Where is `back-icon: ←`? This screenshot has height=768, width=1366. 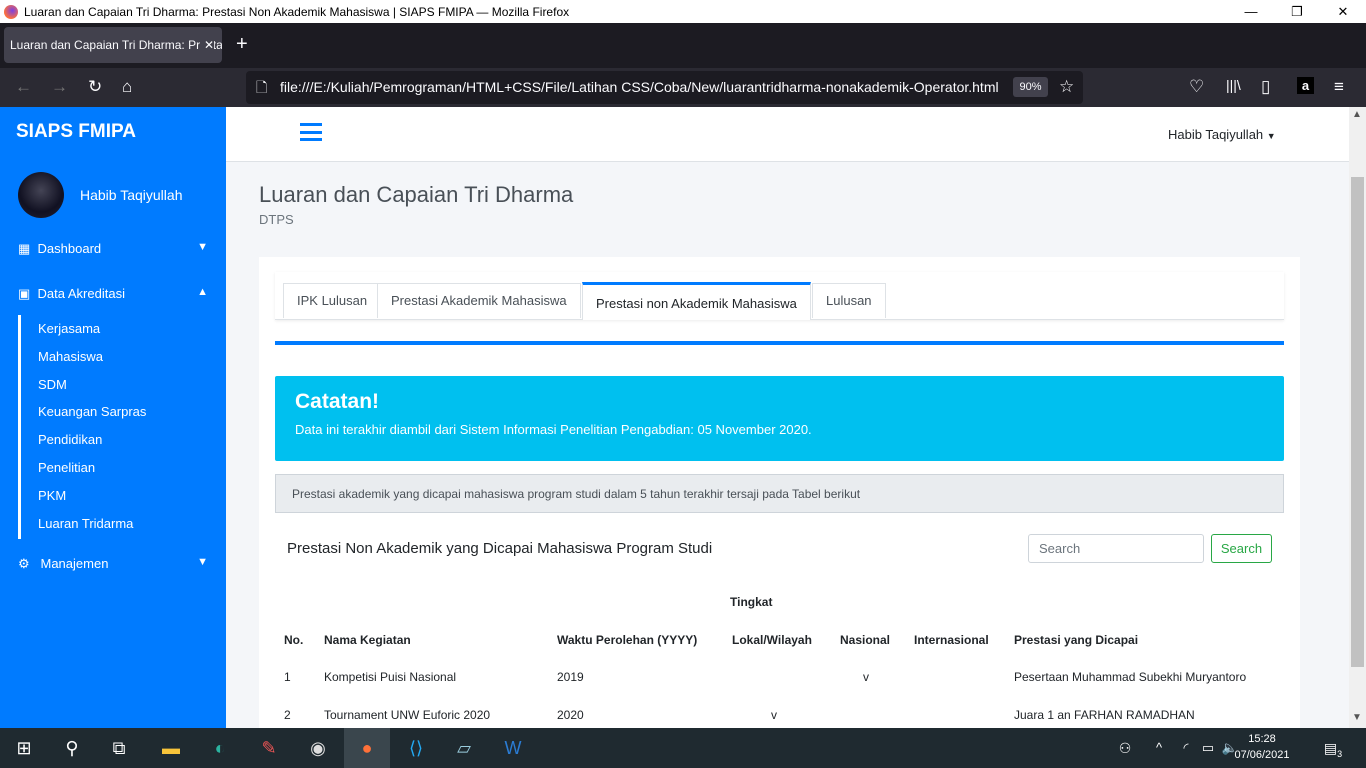
back-icon: ← is located at coordinates (23, 87).